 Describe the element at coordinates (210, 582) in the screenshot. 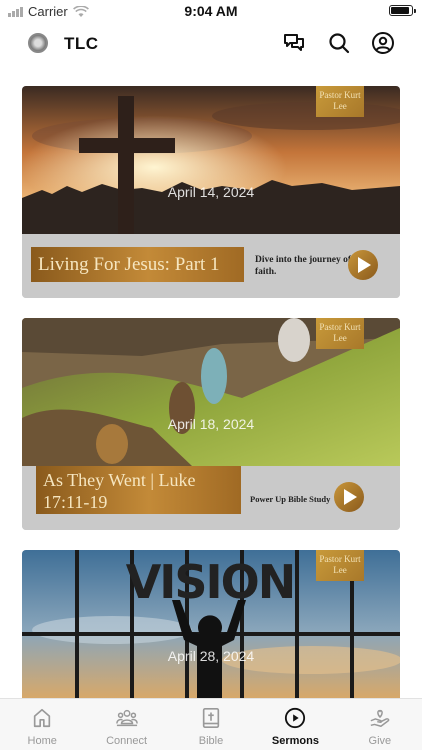

I see `vision-image-text: VISION` at that location.